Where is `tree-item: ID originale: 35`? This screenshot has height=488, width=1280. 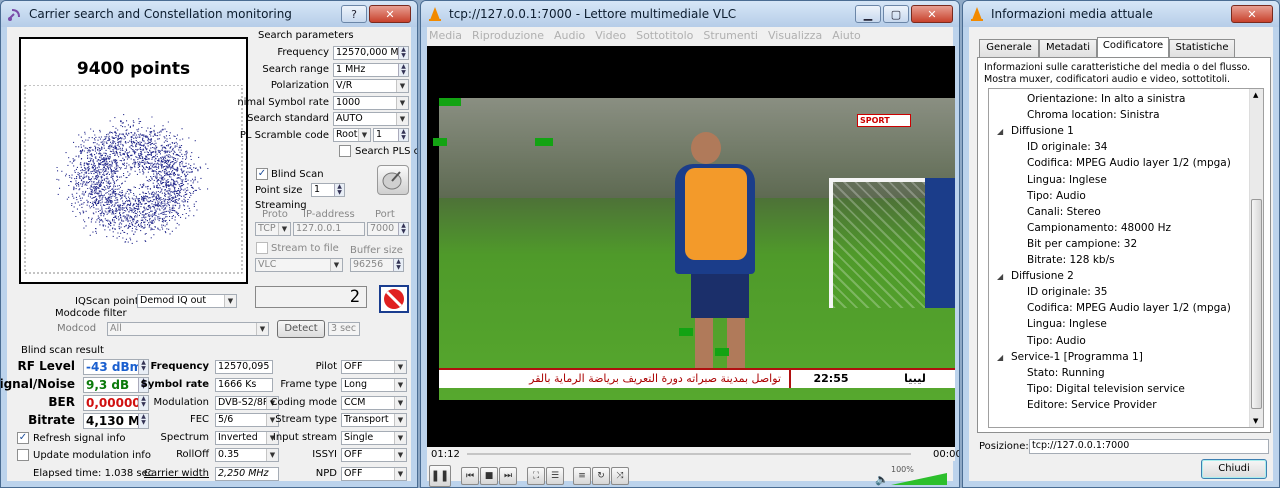 tree-item: ID originale: 35 is located at coordinates (1067, 292).